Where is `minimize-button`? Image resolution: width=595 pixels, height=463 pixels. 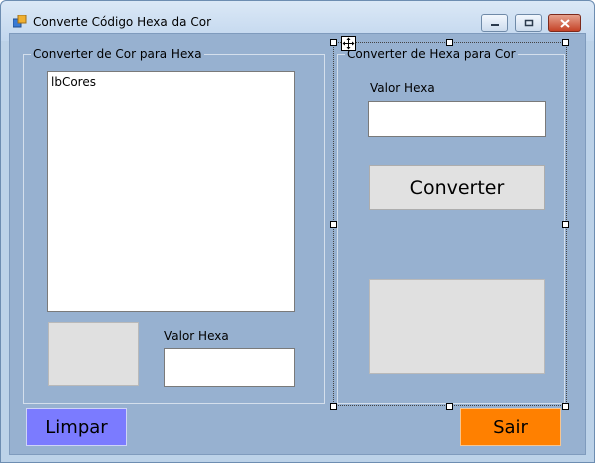 minimize-button is located at coordinates (494, 23).